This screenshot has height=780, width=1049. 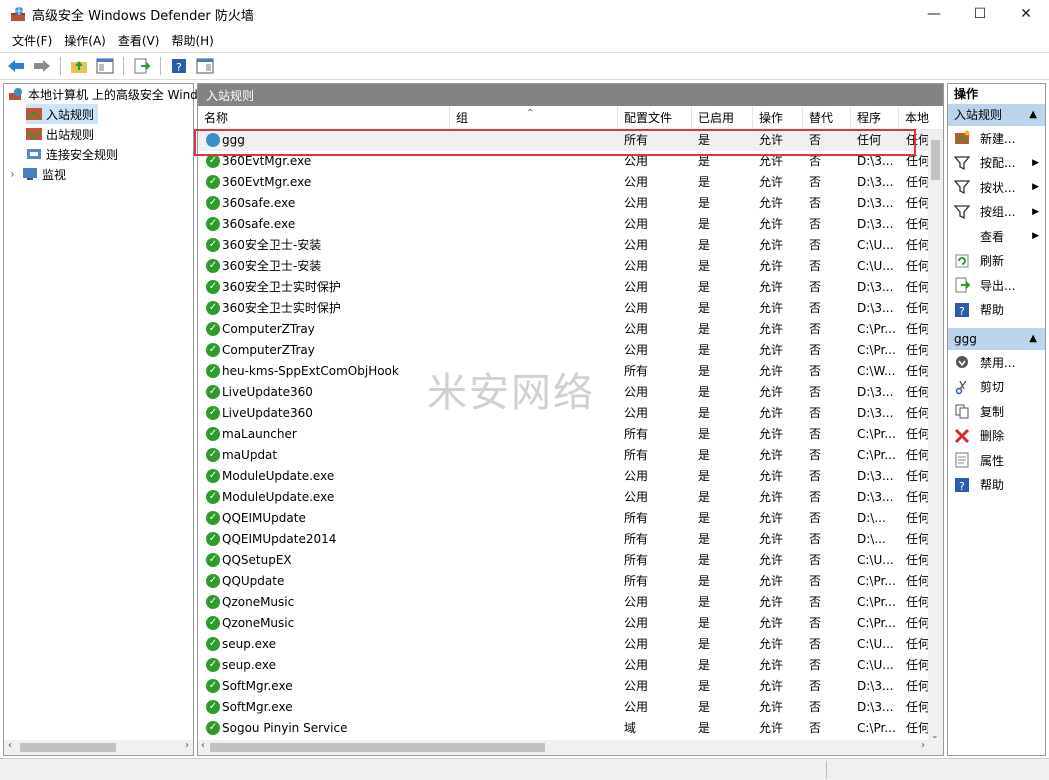 I want to click on cell-override: 否, so click(x=815, y=665).